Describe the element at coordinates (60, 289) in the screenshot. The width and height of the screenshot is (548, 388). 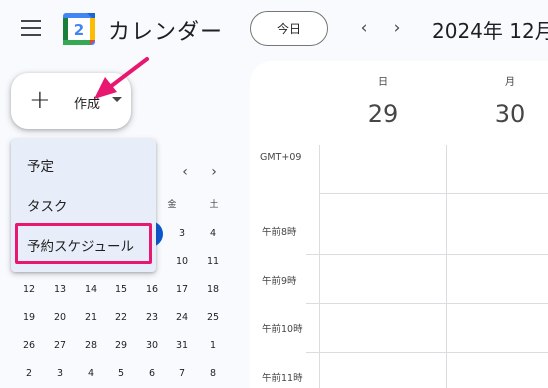
I see `mini-cal-day: 13` at that location.